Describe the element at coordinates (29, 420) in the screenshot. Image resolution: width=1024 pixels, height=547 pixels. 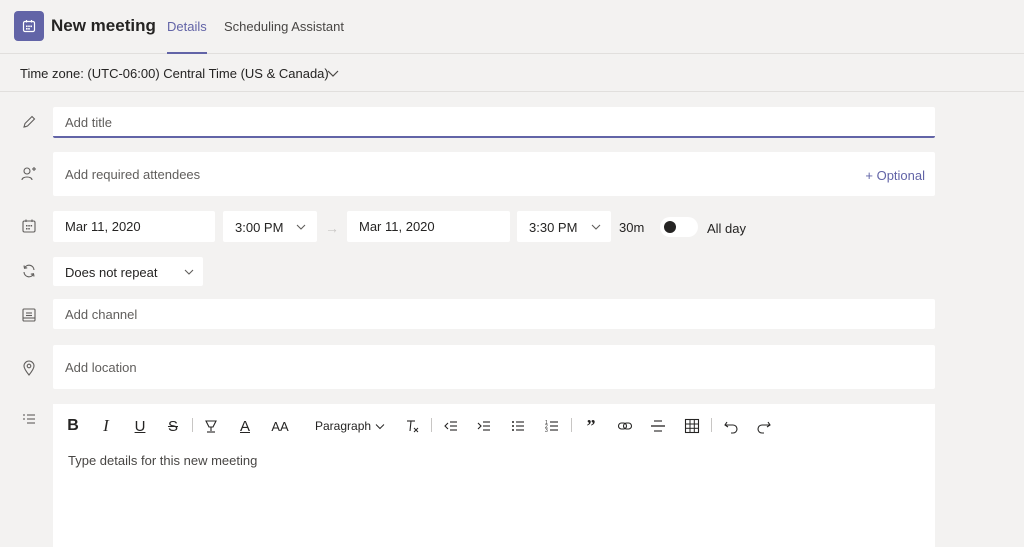
I see `details-list-icon` at that location.